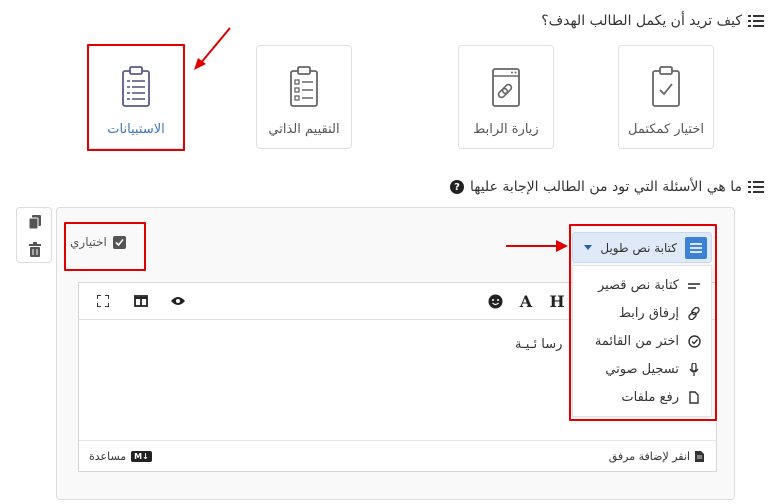 The width and height of the screenshot is (780, 504). I want to click on optional-checkbox: اختياري, so click(98, 242).